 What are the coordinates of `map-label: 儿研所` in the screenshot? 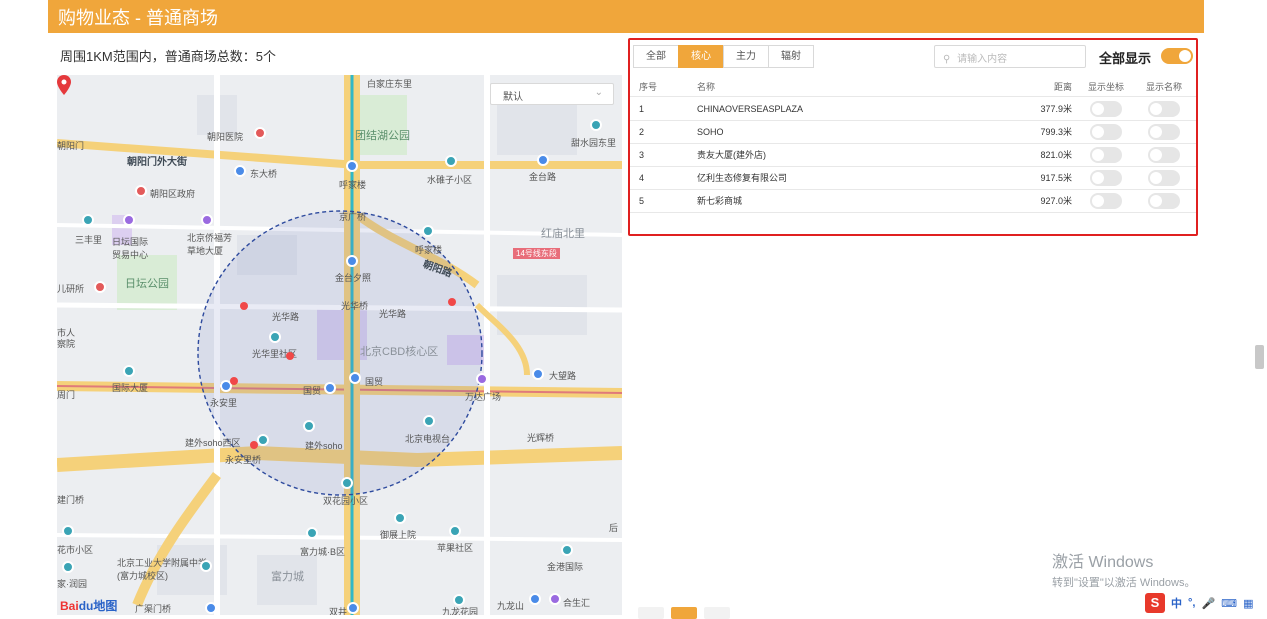 It's located at (71, 289).